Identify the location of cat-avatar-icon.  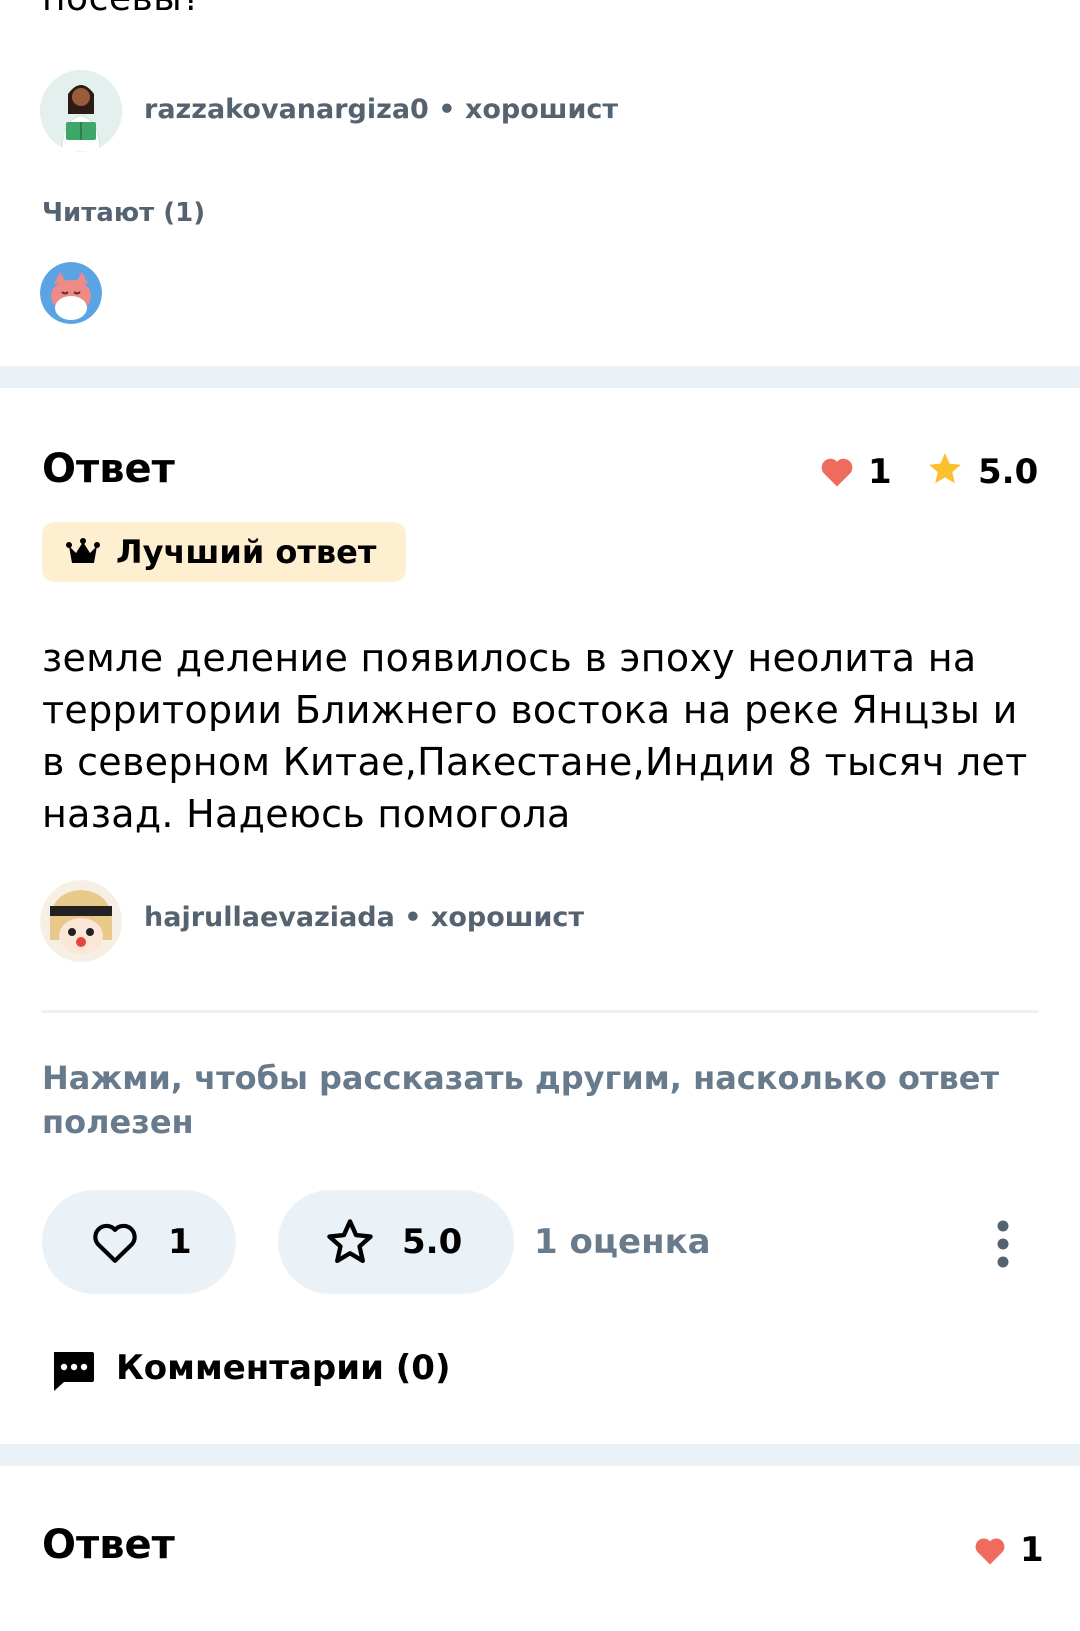
(71, 293).